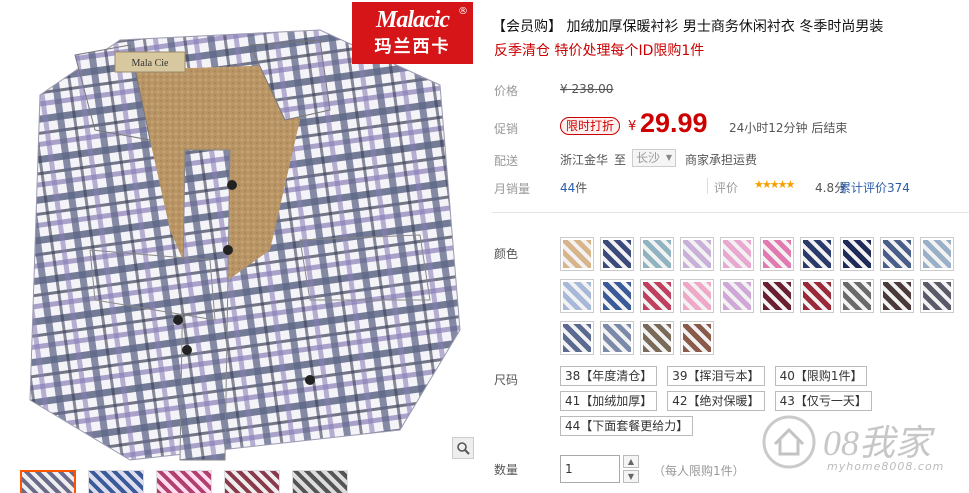  Describe the element at coordinates (463, 11) in the screenshot. I see `registered-mark: ®` at that location.